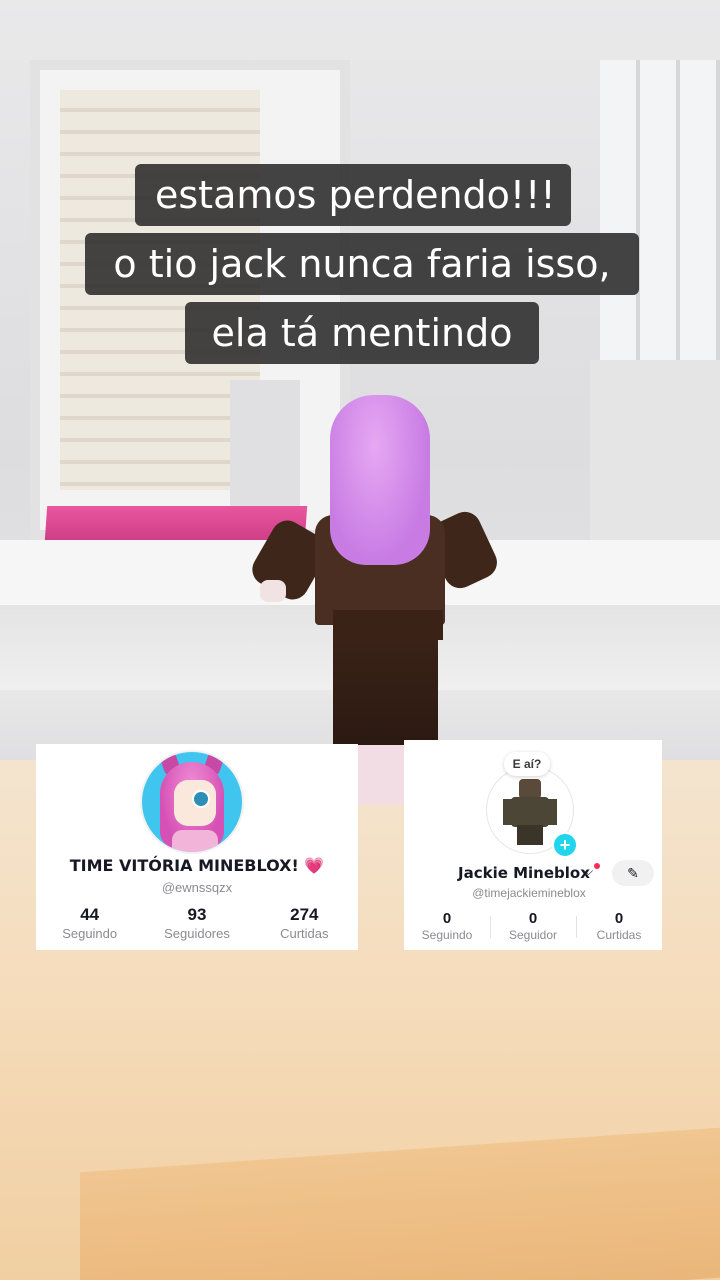 This screenshot has height=1280, width=720. What do you see at coordinates (353, 195) in the screenshot?
I see `caption-line-1: estamos perdendo!!!` at bounding box center [353, 195].